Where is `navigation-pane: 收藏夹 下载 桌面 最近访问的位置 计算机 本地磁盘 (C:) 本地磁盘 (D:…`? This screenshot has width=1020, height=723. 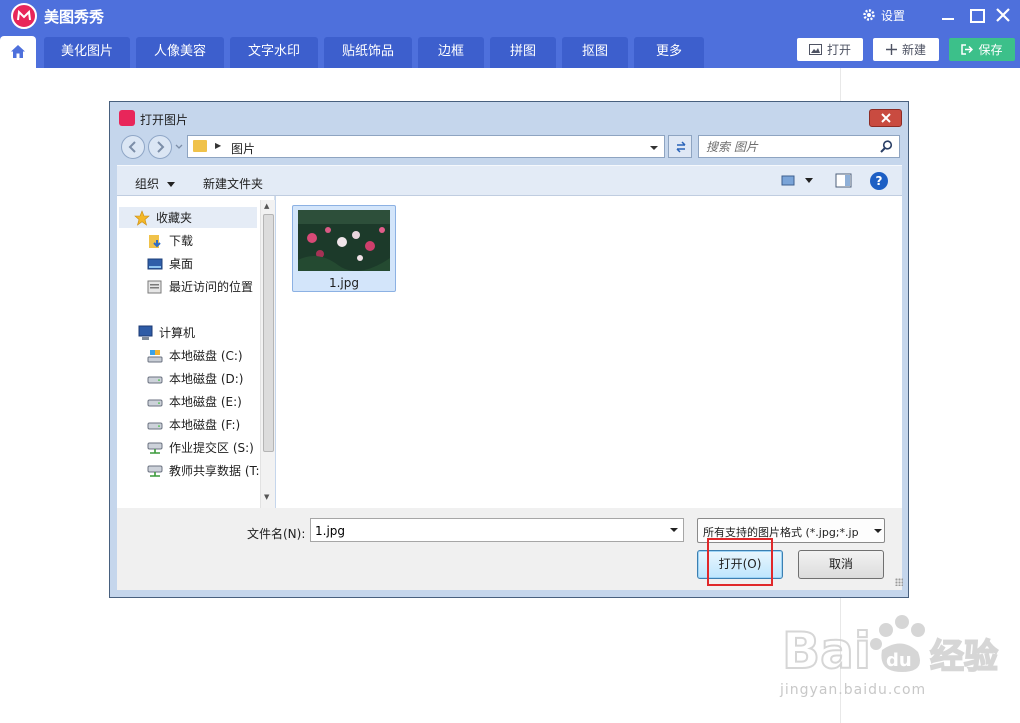 navigation-pane: 收藏夹 下载 桌面 最近访问的位置 计算机 本地磁盘 (C:) 本地磁盘 (D:… is located at coordinates (196, 352).